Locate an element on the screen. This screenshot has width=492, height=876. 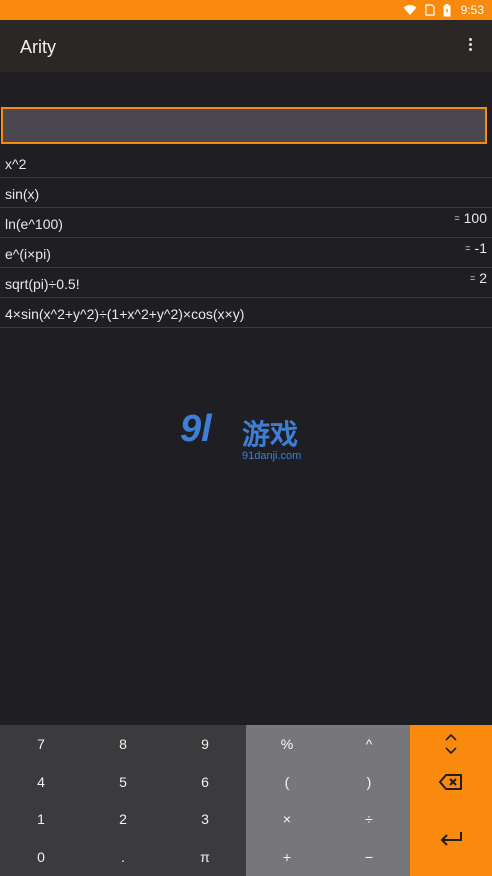
key-0: 0 is located at coordinates (41, 857).